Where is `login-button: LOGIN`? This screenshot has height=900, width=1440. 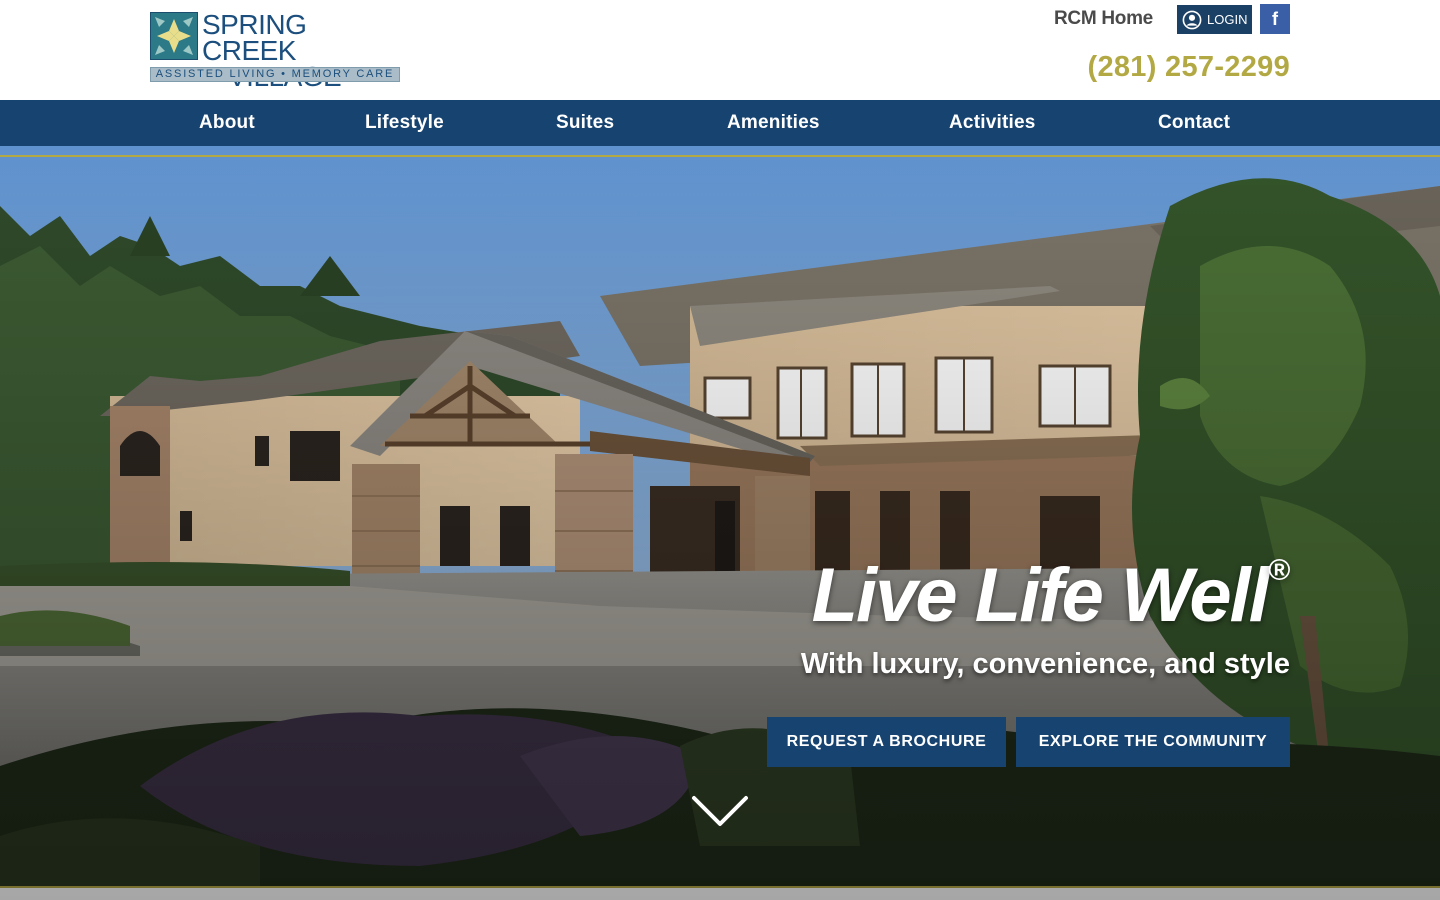 login-button: LOGIN is located at coordinates (1214, 19).